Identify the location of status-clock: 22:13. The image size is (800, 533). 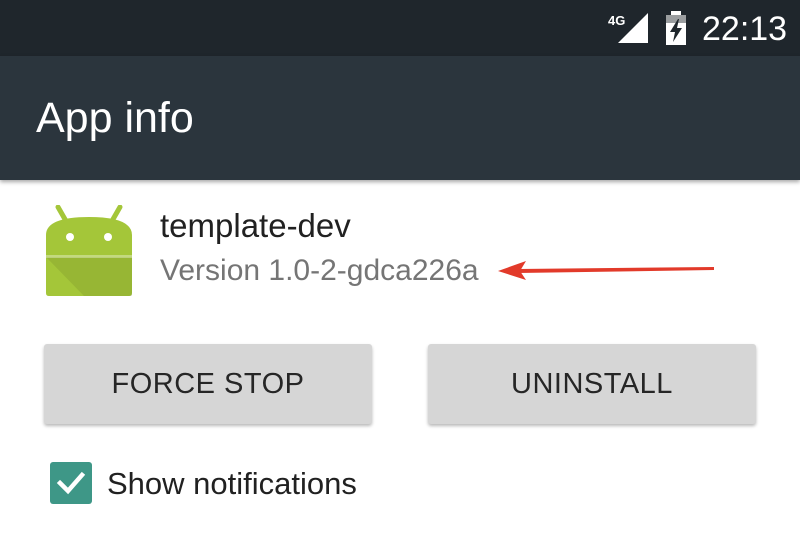
(745, 29).